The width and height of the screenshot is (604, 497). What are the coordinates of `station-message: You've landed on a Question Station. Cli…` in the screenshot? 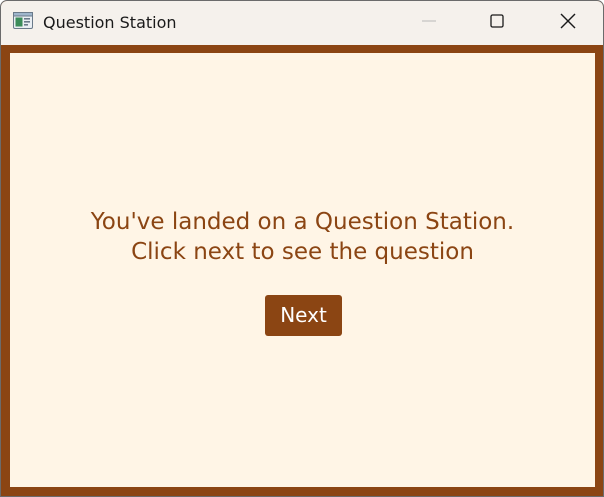 It's located at (302, 237).